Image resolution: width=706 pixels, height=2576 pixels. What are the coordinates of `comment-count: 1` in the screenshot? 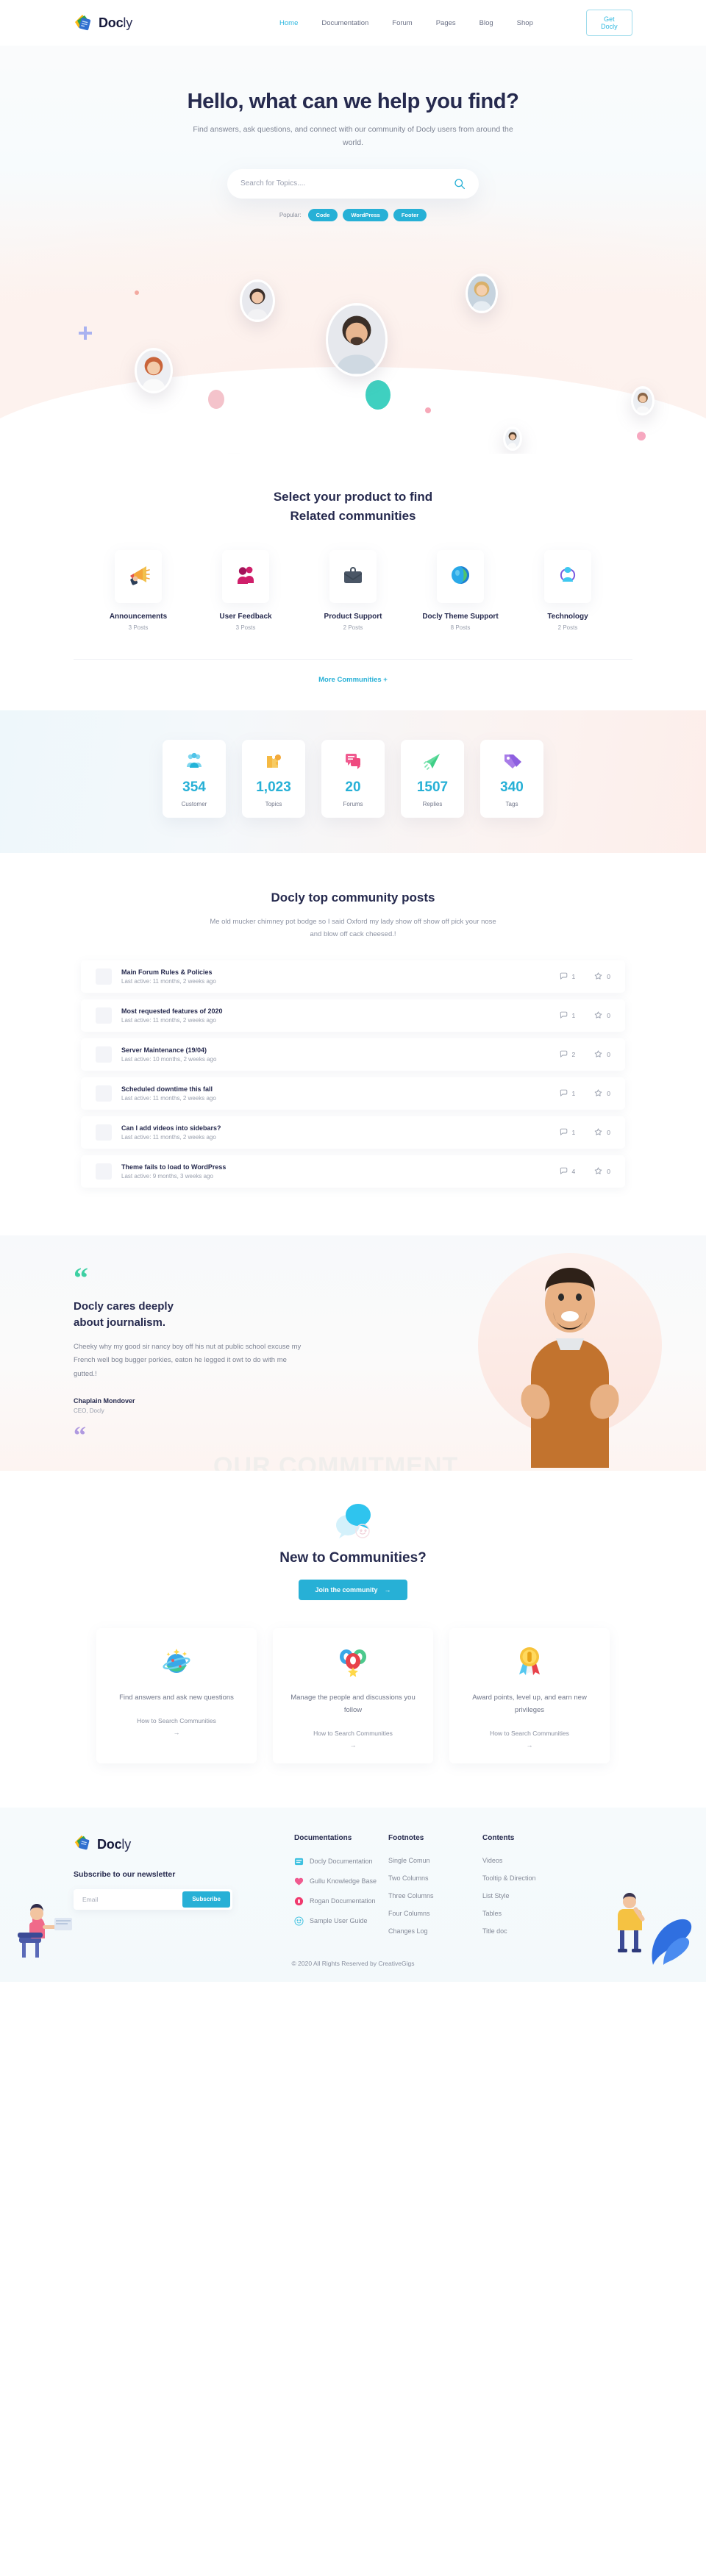 It's located at (573, 976).